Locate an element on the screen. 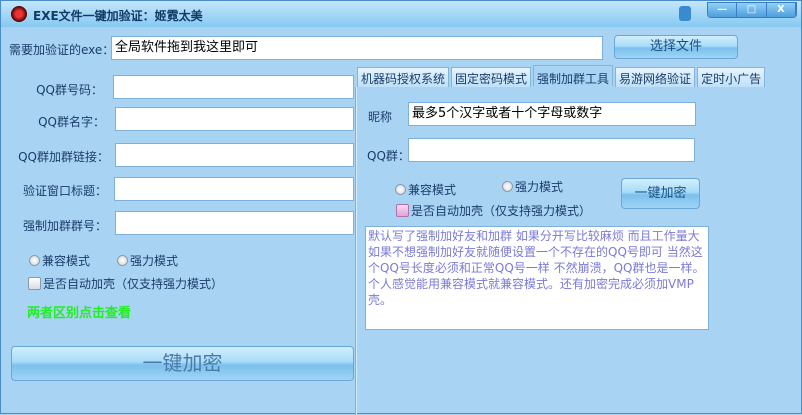 This screenshot has width=802, height=415. qq-group-name-input is located at coordinates (234, 119).